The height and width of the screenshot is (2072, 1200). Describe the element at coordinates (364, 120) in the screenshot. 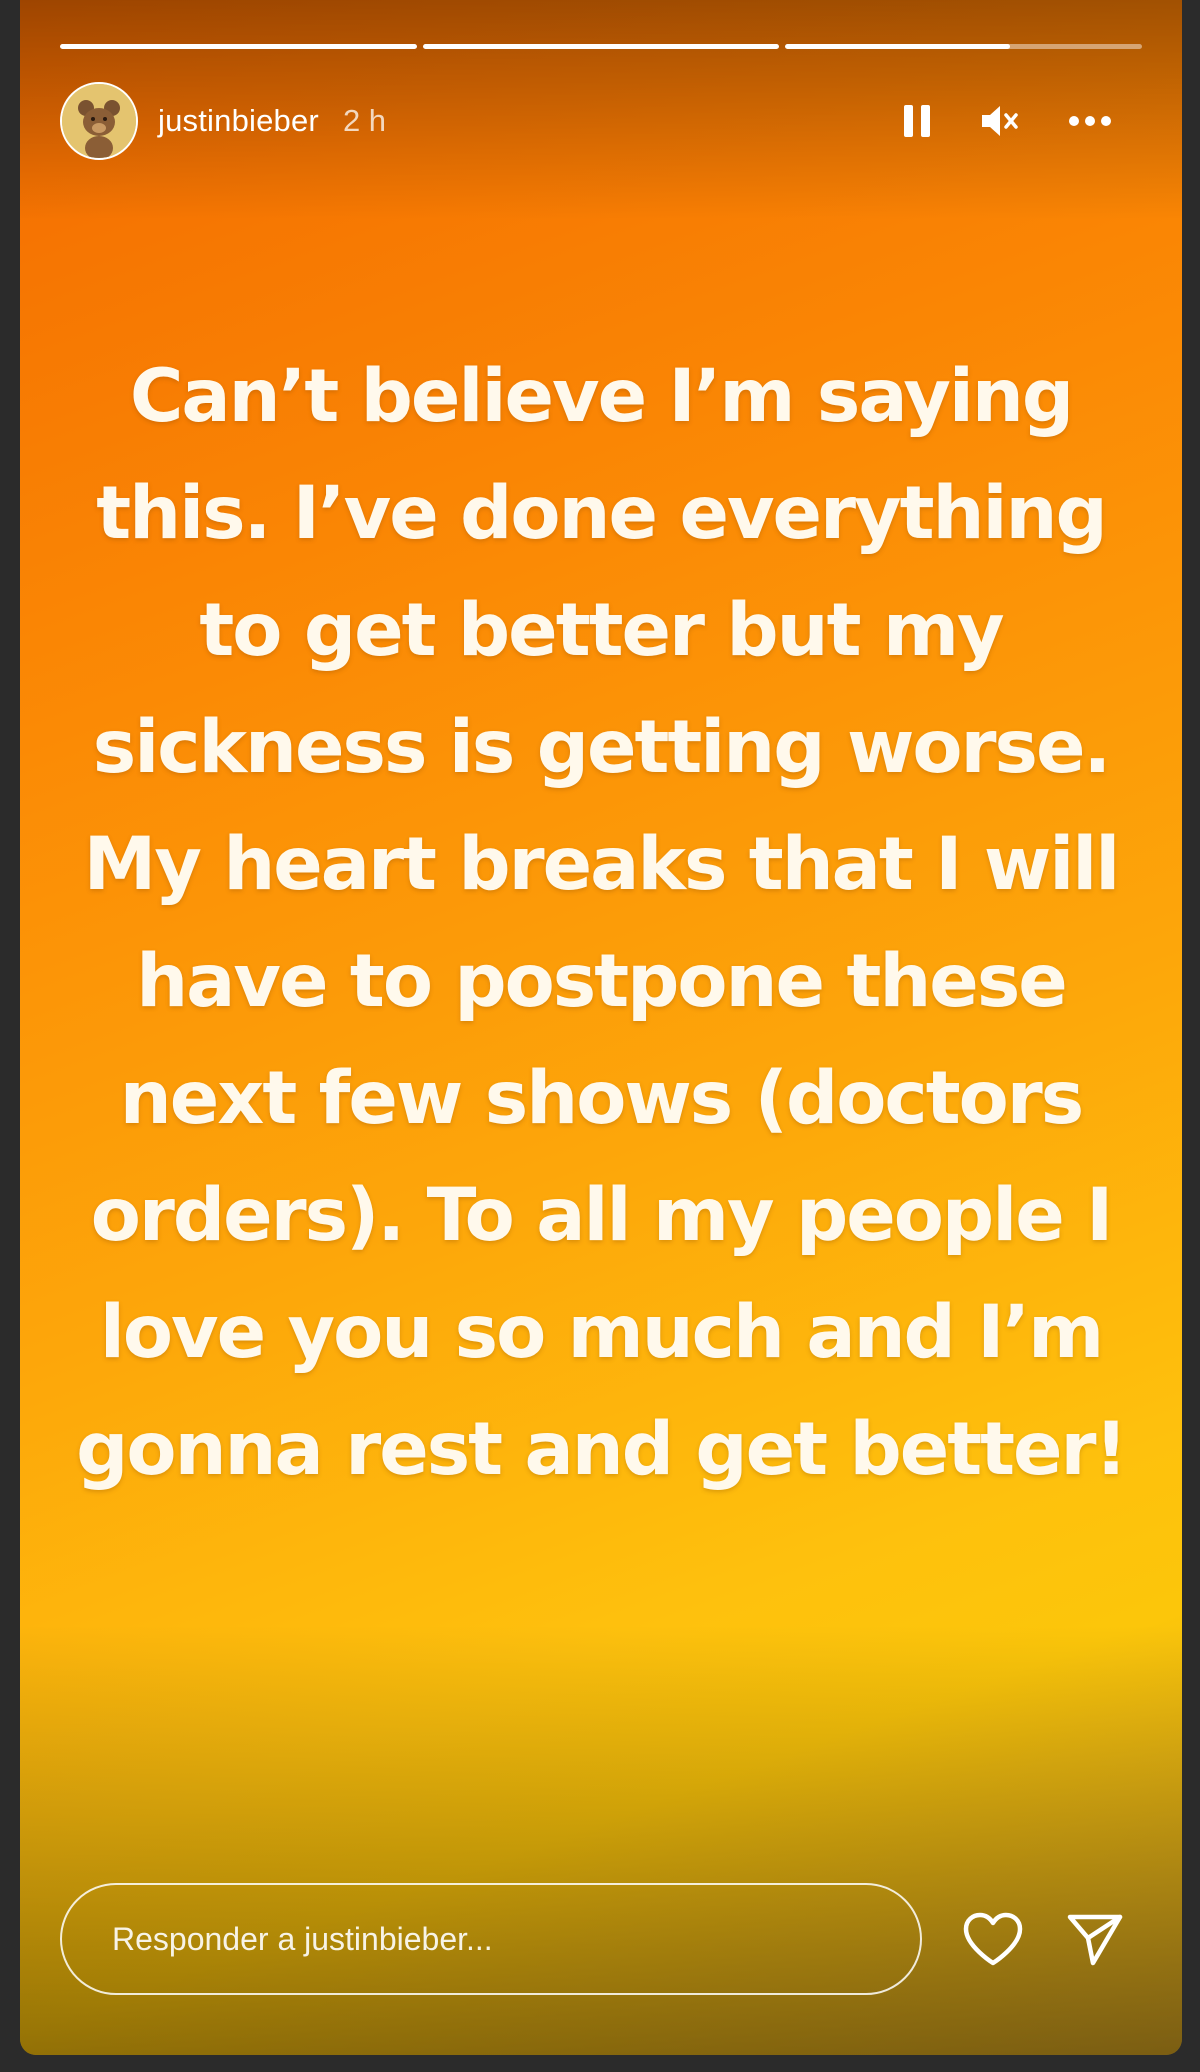

I see `post-time: 2 h` at that location.